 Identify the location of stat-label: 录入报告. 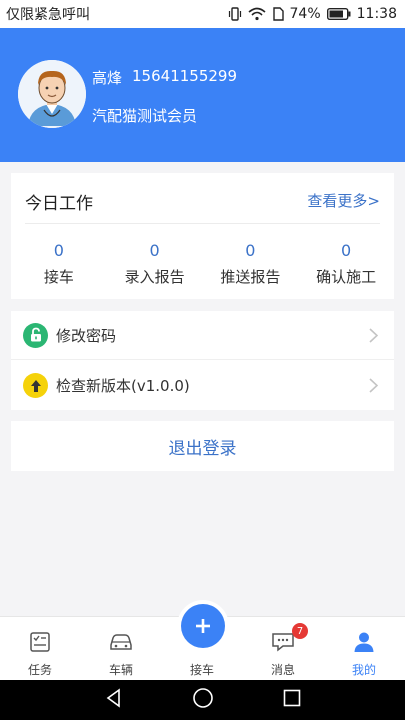
(154, 277).